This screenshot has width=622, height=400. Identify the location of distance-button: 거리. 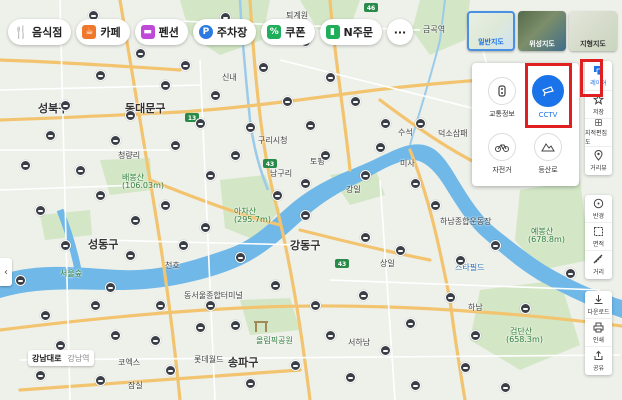
(598, 265).